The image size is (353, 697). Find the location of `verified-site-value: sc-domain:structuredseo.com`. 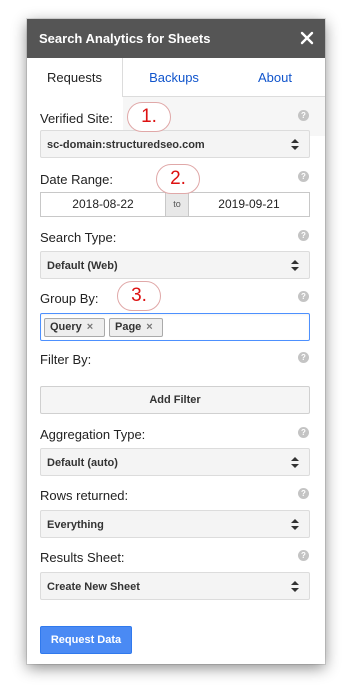

verified-site-value: sc-domain:structuredseo.com is located at coordinates (126, 145).